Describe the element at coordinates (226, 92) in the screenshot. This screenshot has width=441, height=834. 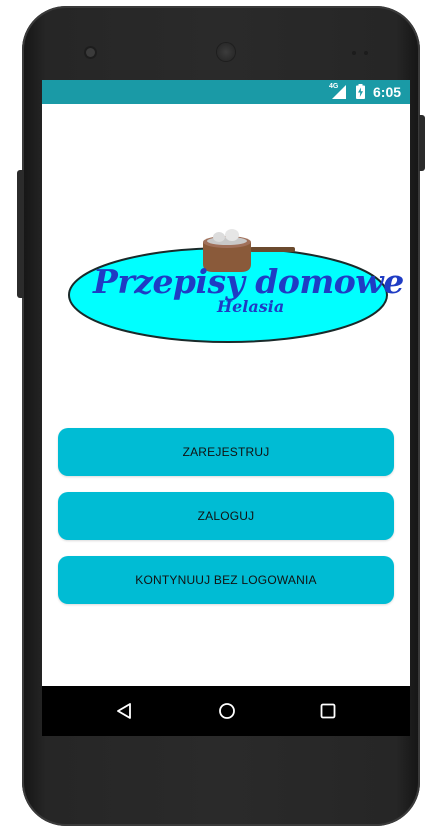
I see `status-bar: 4G 6:05` at that location.